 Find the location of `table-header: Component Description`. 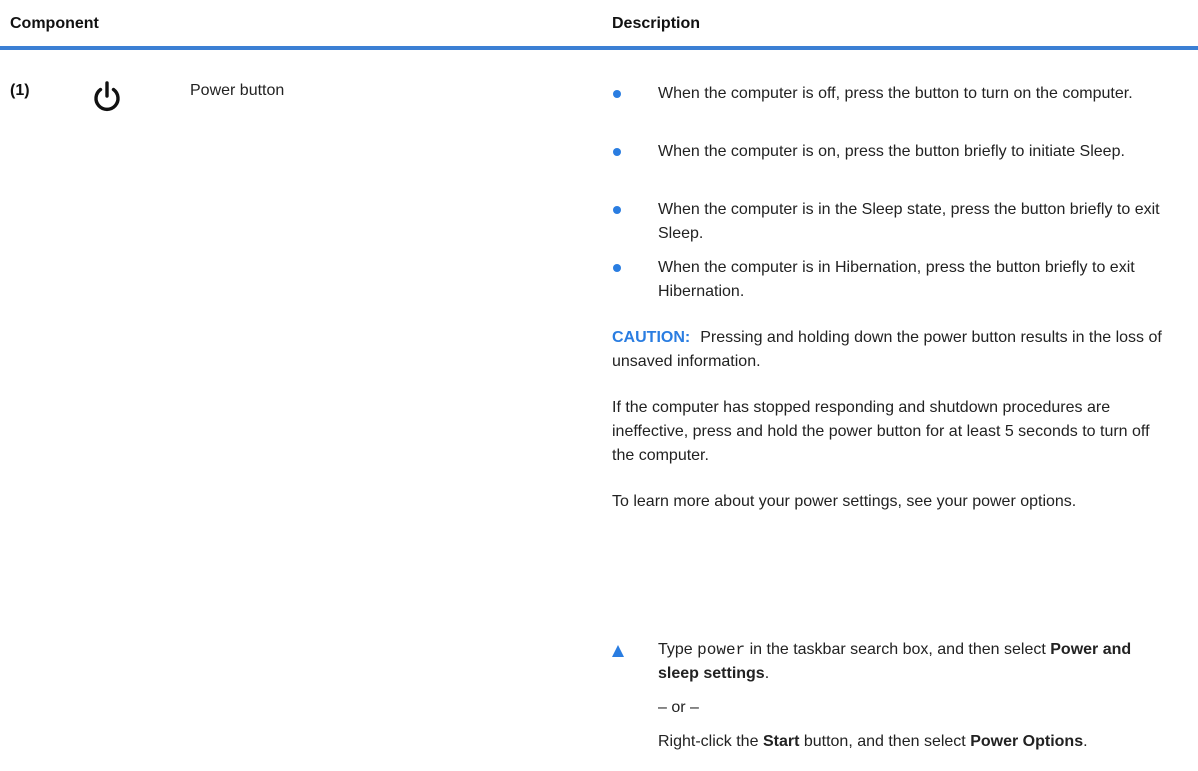

table-header: Component Description is located at coordinates (599, 24).